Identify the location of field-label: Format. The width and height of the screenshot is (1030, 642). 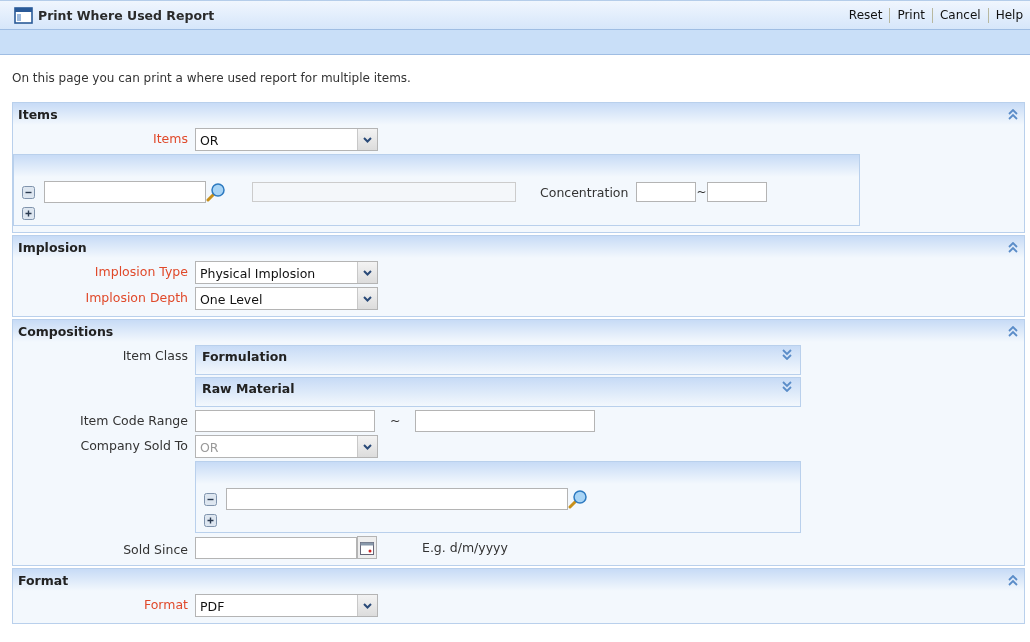
(165, 604).